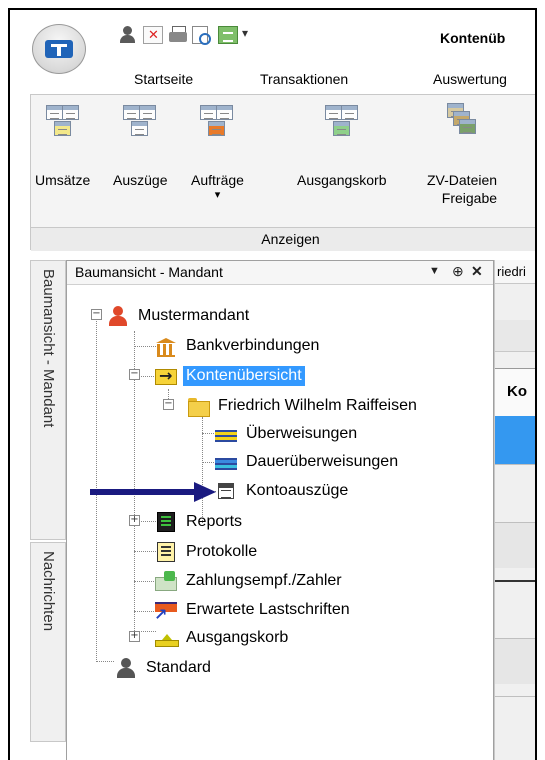 The image size is (545, 760). What do you see at coordinates (515, 336) in the screenshot?
I see `document-toolbar` at bounding box center [515, 336].